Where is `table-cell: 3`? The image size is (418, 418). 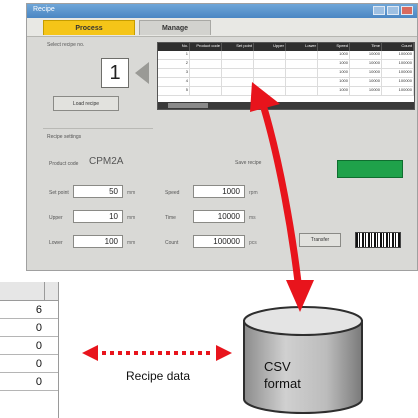
table-cell: 3 is located at coordinates (174, 73).